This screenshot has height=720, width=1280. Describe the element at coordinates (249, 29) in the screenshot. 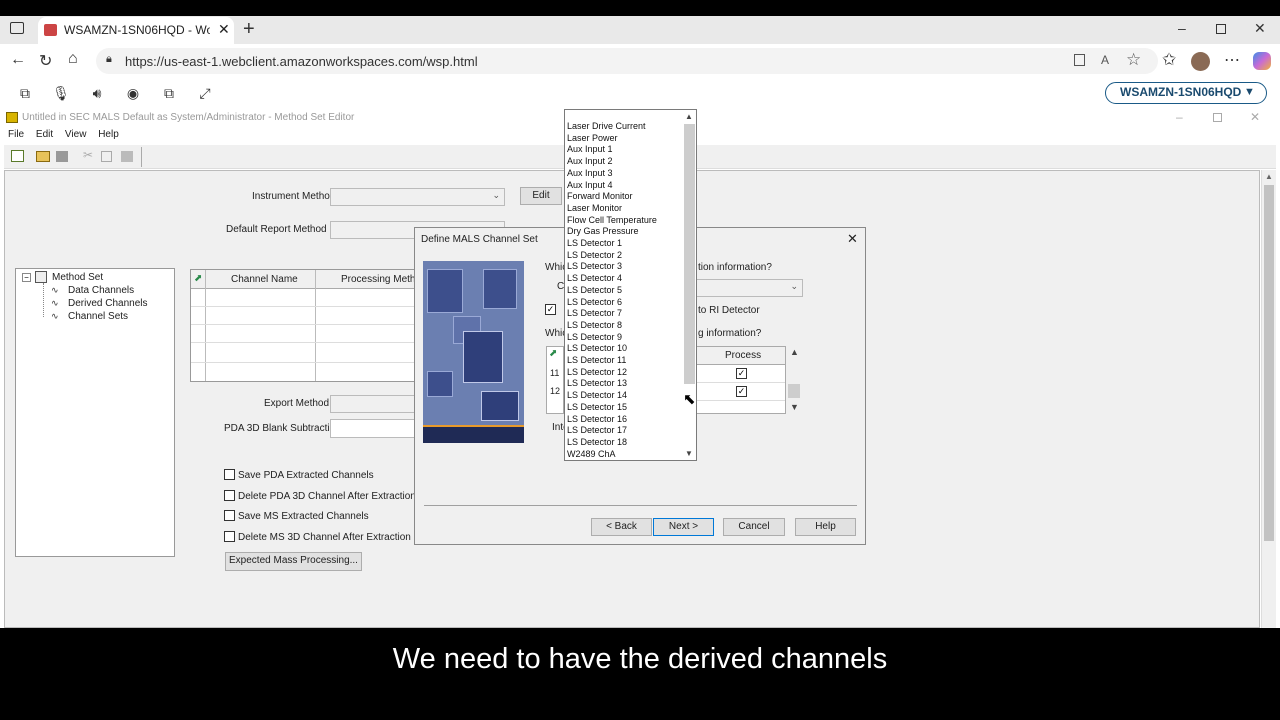

I see `new-tab-icon: +` at that location.